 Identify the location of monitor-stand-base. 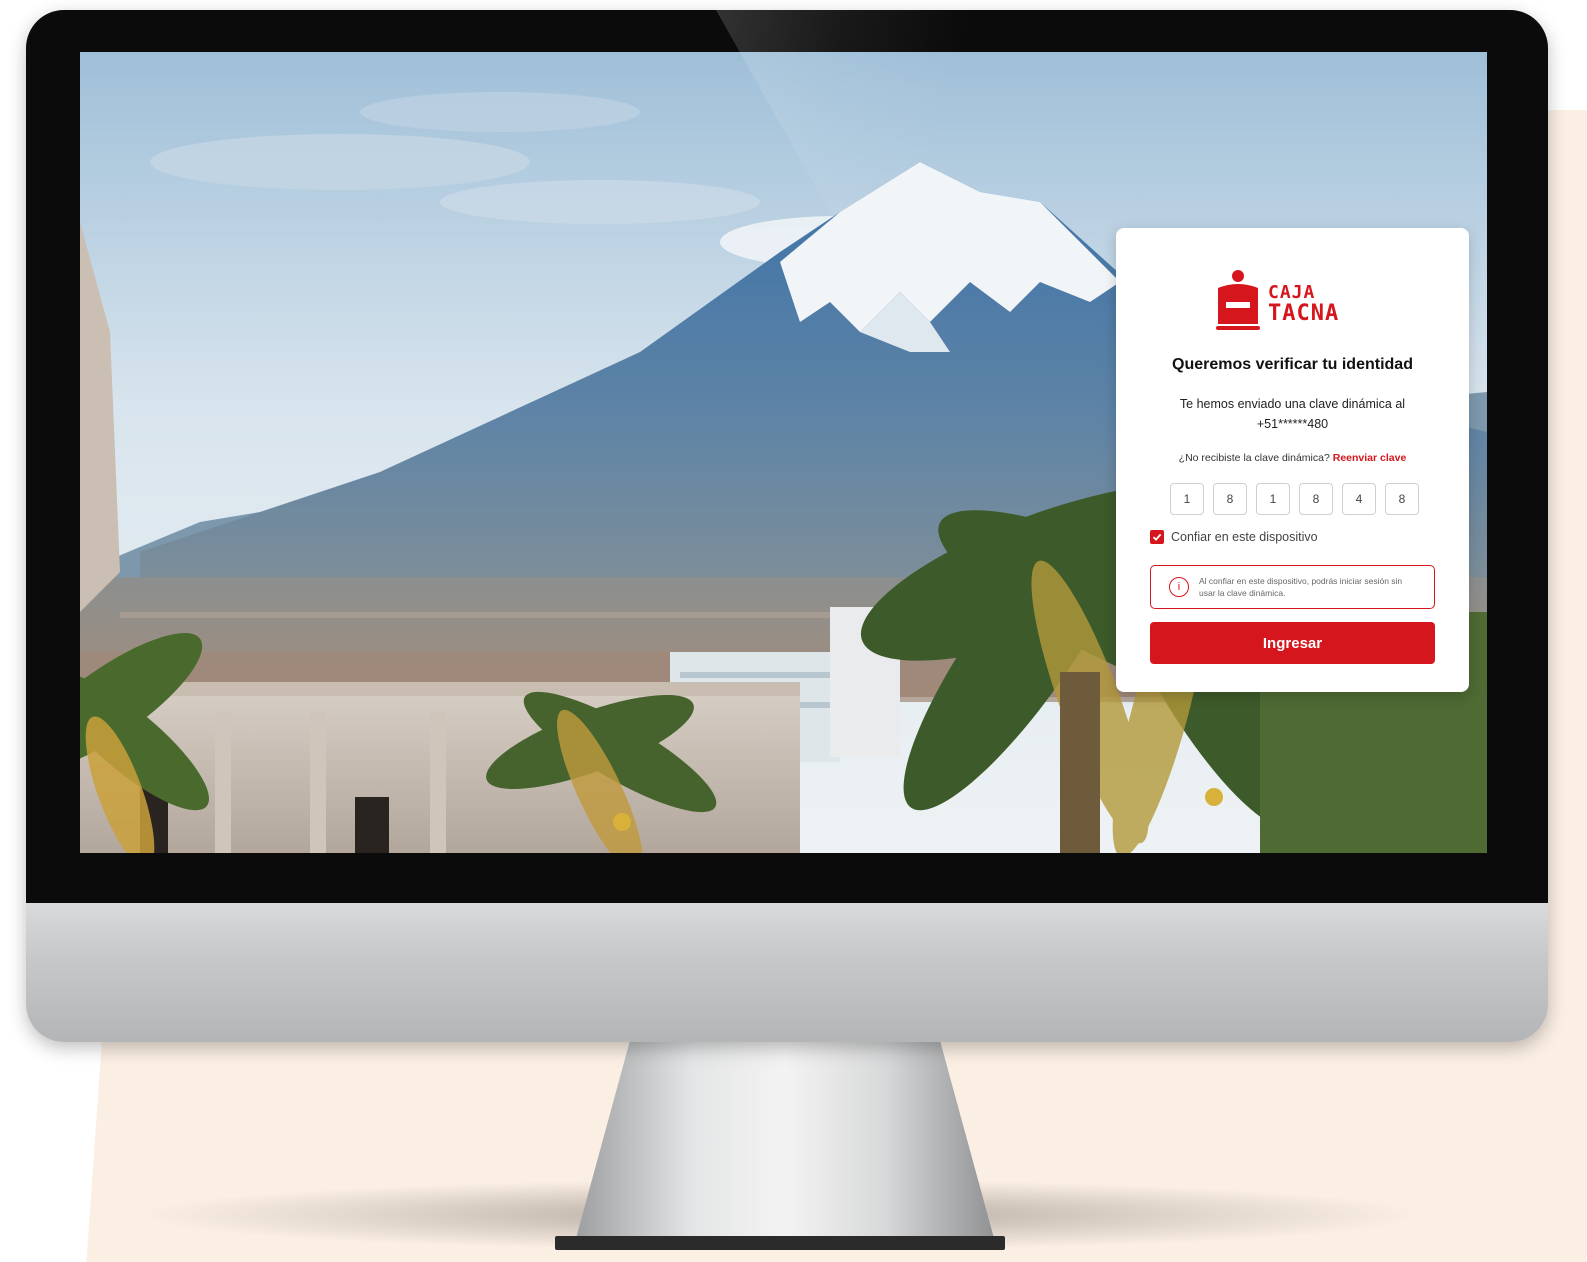
(780, 1243).